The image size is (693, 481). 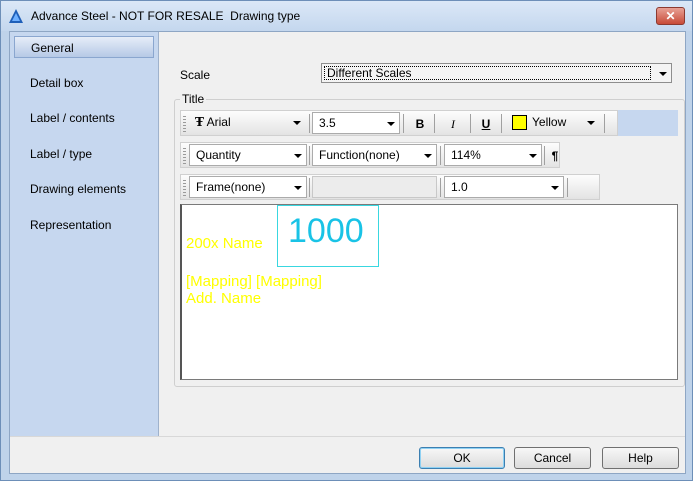 What do you see at coordinates (248, 123) in the screenshot?
I see `font-dropdown: Ŧ Arial` at bounding box center [248, 123].